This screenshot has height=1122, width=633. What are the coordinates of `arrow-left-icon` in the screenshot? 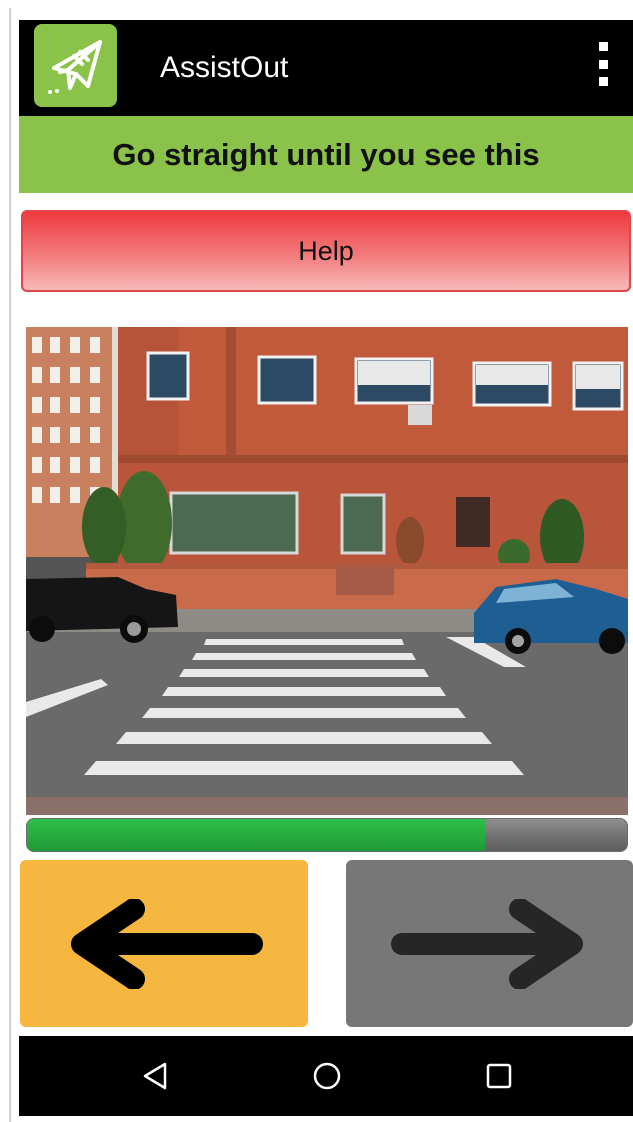 It's located at (167, 943).